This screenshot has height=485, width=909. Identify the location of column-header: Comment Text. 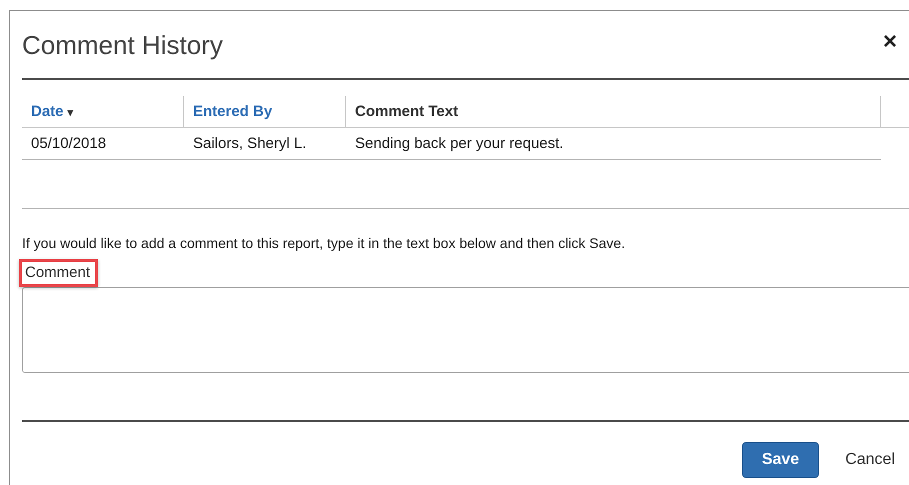
(406, 111).